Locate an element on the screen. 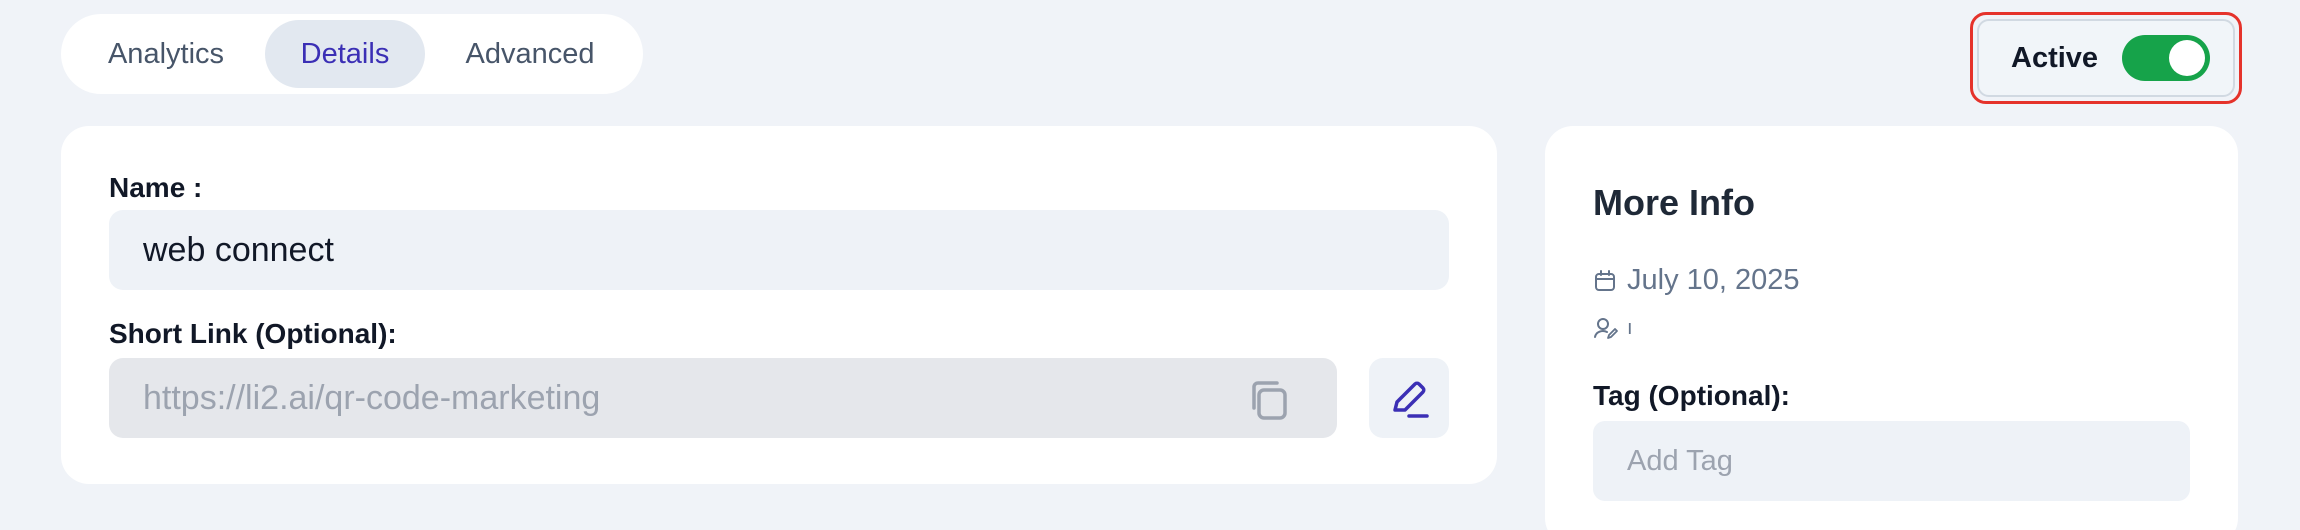 This screenshot has width=2300, height=530. date-text: July 10, 2025 is located at coordinates (1713, 280).